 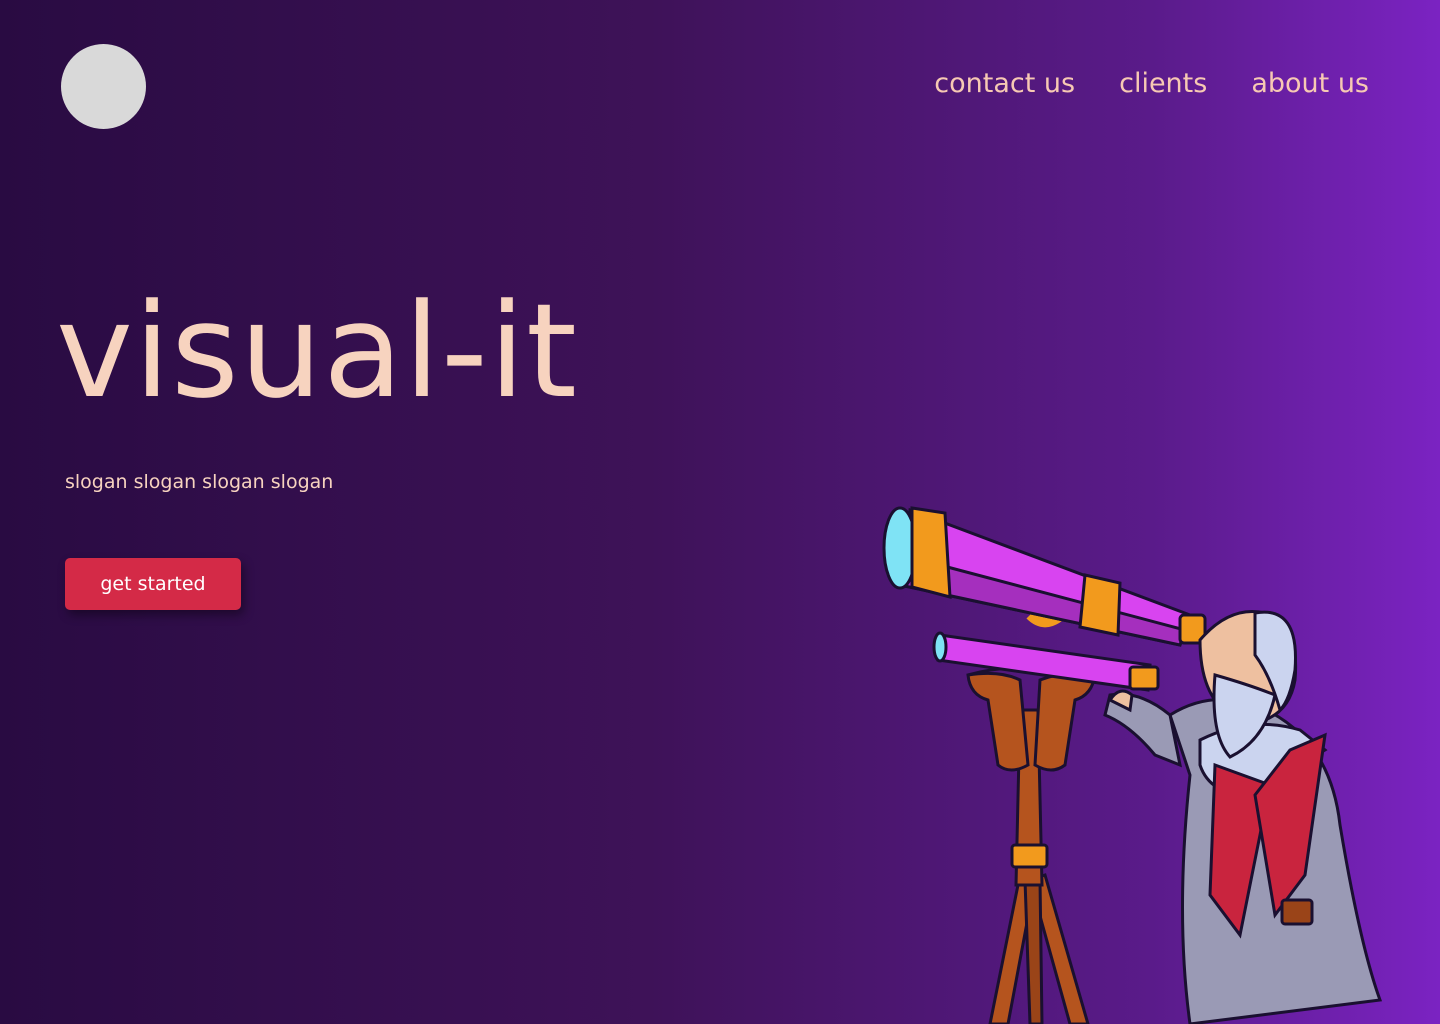 What do you see at coordinates (1004, 83) in the screenshot?
I see `nav-contact-us: contact us` at bounding box center [1004, 83].